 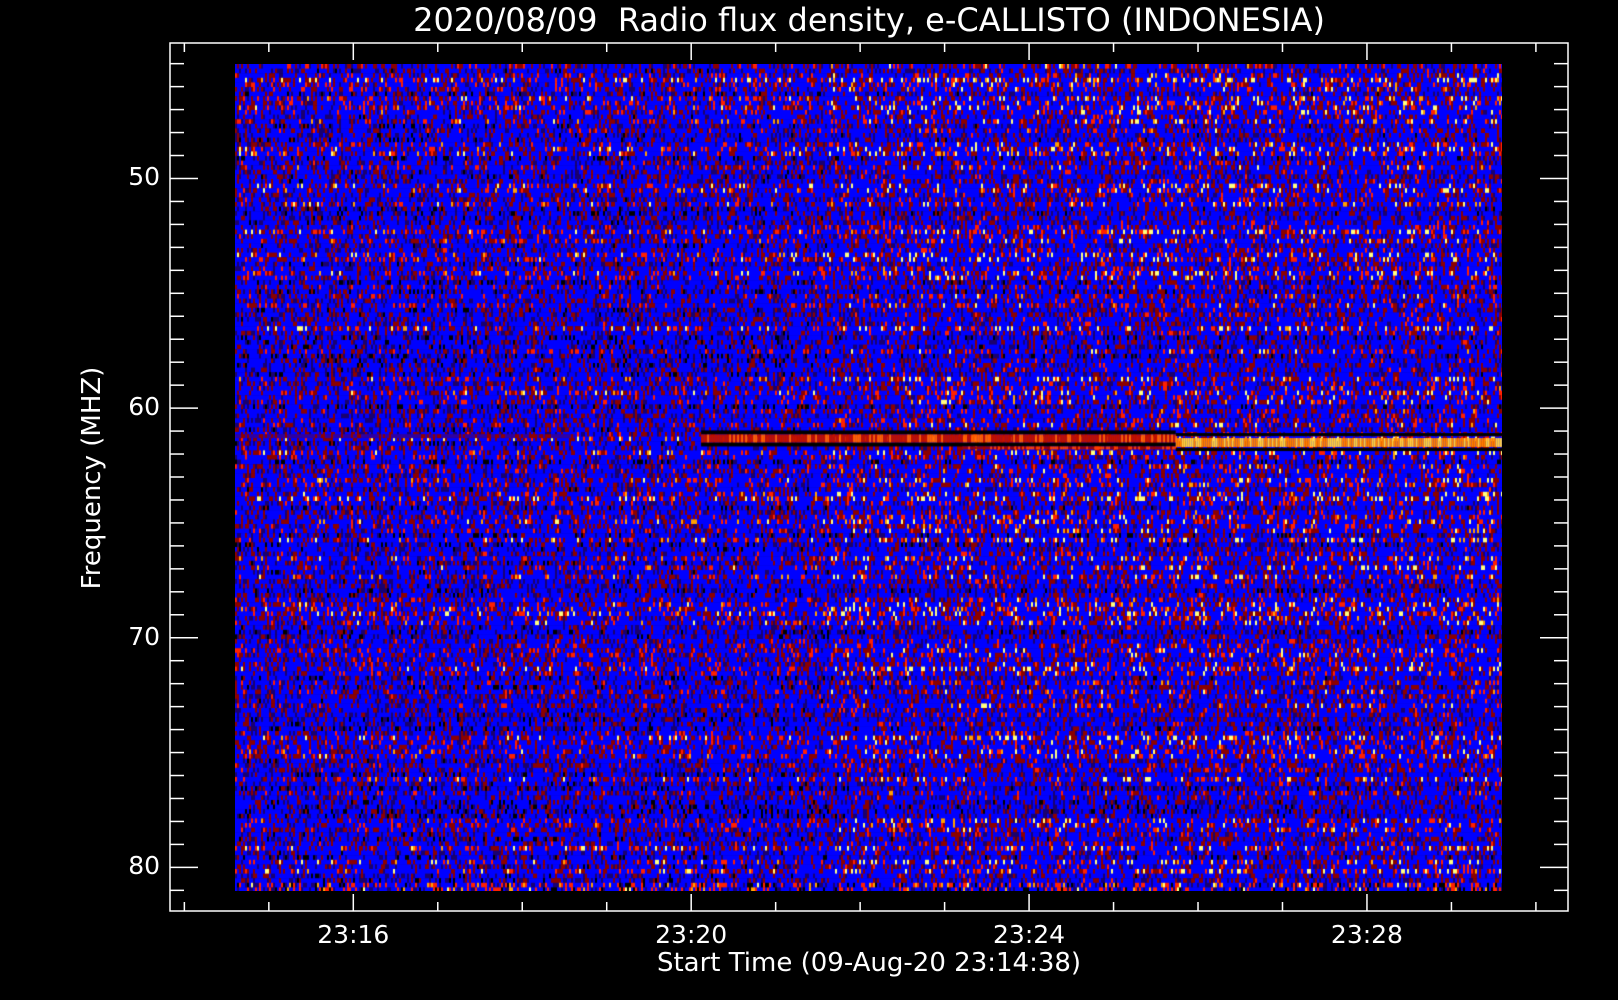 What do you see at coordinates (691, 934) in the screenshot?
I see `x-tick-label: 23:20` at bounding box center [691, 934].